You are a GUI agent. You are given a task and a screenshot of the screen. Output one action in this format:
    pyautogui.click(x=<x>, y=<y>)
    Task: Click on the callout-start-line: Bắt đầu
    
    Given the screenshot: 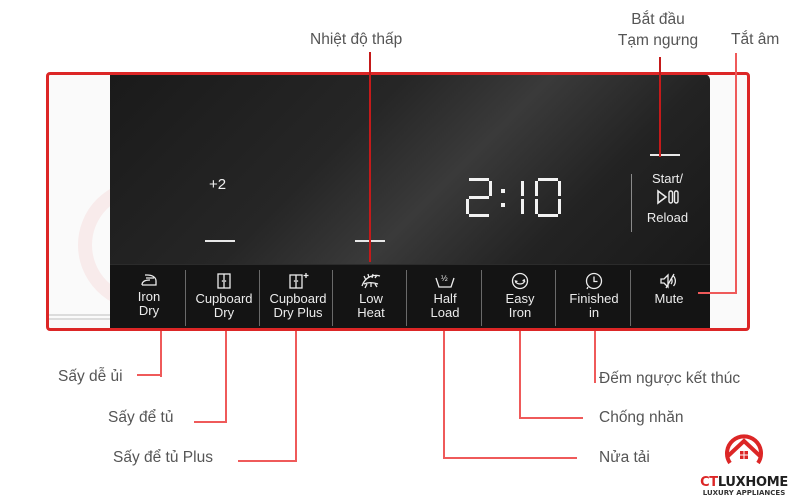 What is the action you would take?
    pyautogui.click(x=658, y=19)
    